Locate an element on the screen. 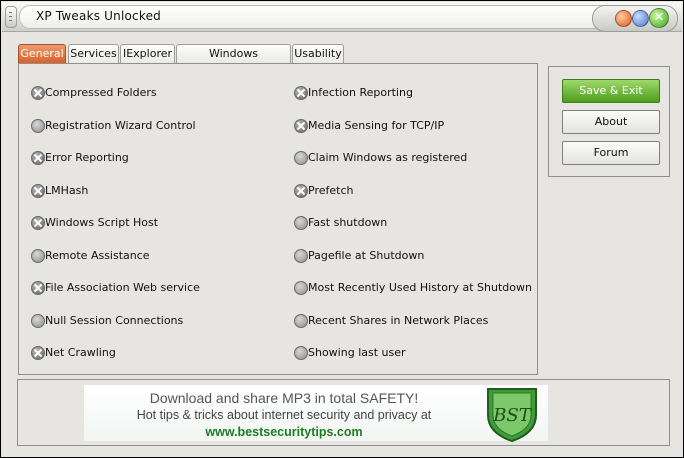 The image size is (684, 458). system-menu-grip-icon is located at coordinates (11, 17).